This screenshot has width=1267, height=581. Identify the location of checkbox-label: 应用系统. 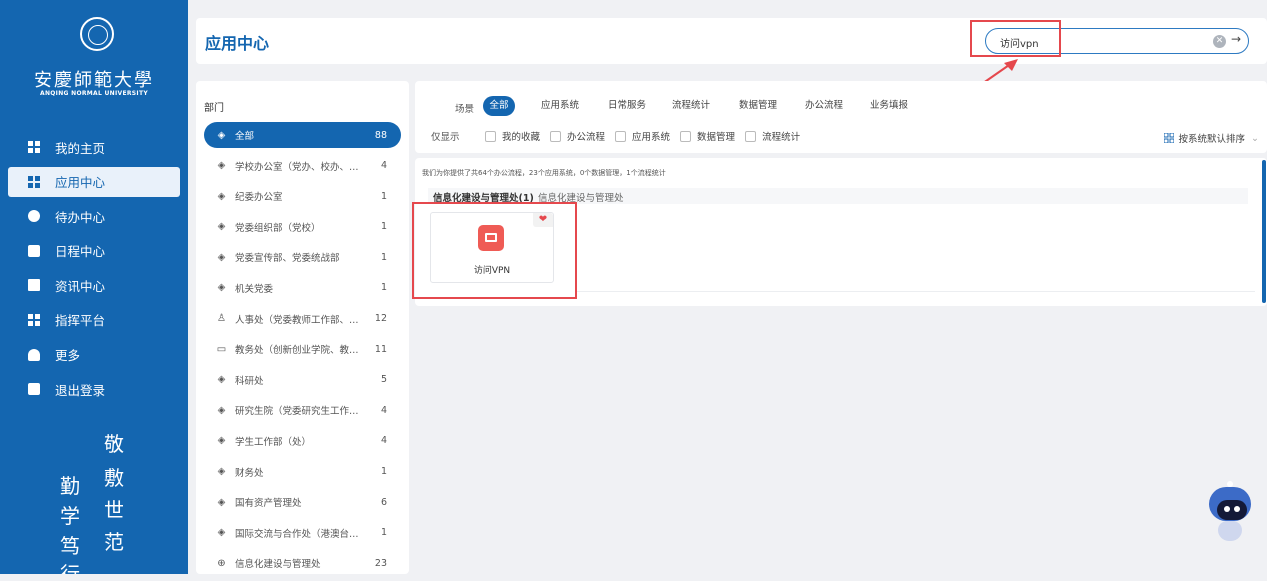
(651, 137).